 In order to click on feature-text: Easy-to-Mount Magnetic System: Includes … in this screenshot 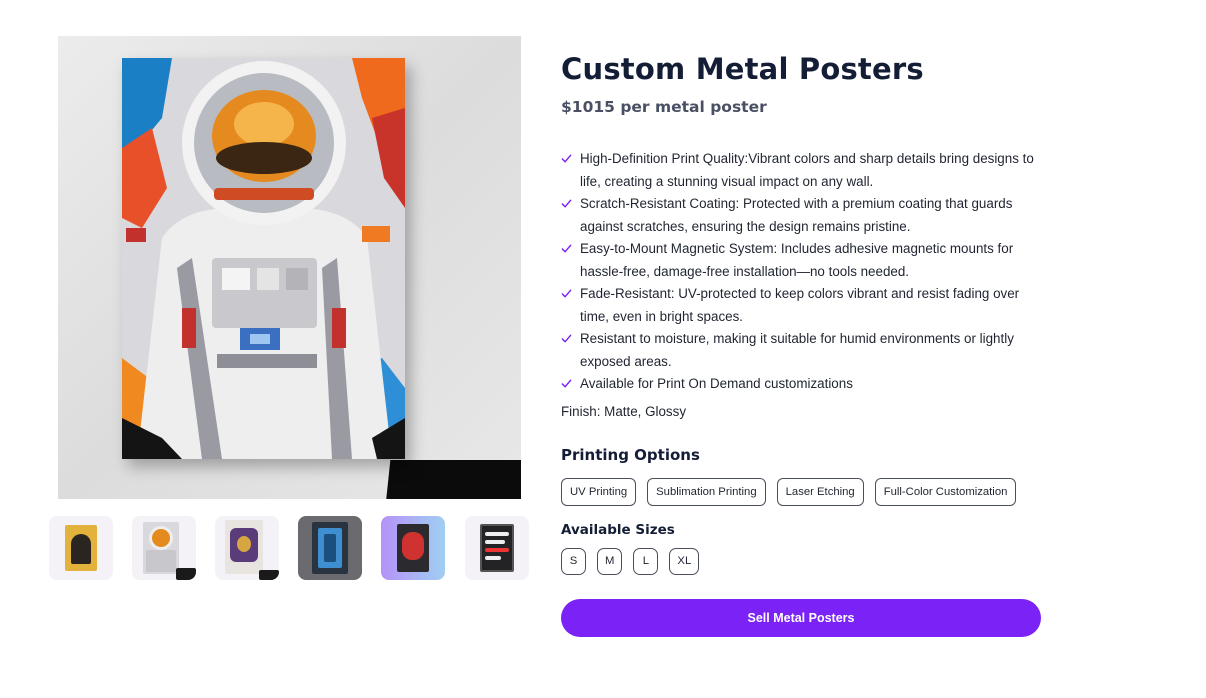, I will do `click(797, 260)`.